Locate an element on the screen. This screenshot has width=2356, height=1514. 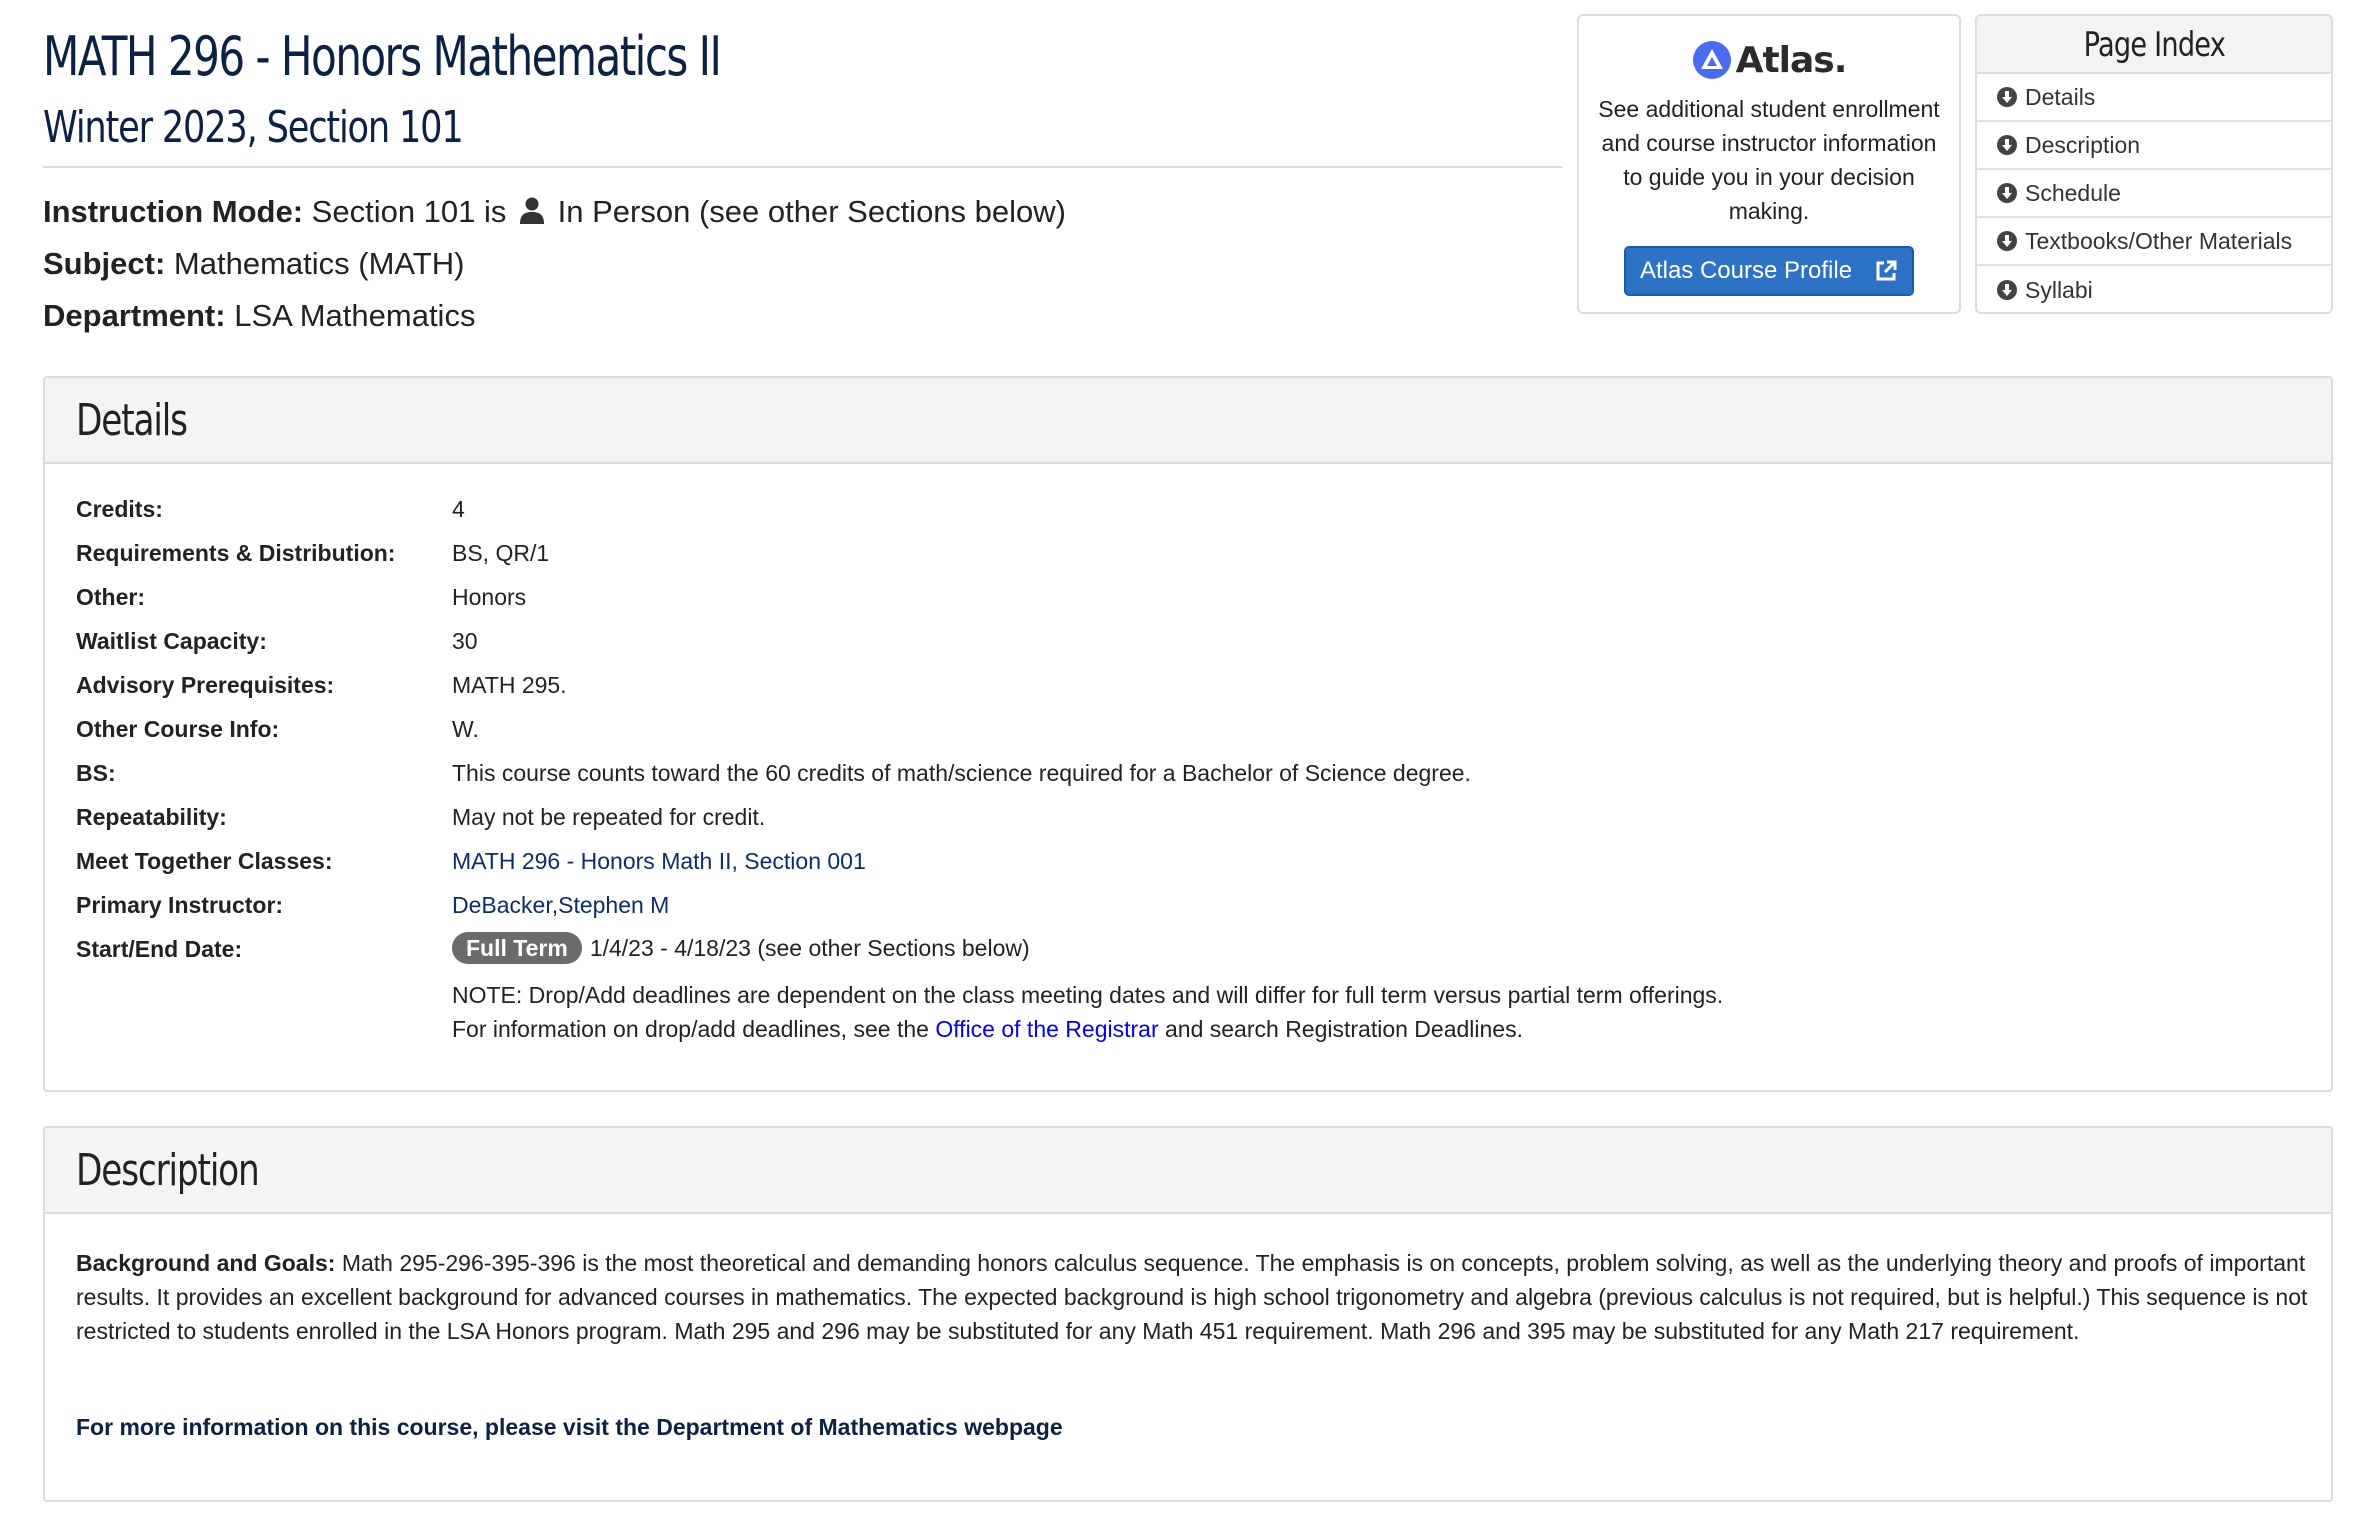
atlas-logo-text: Atlas. is located at coordinates (1791, 60).